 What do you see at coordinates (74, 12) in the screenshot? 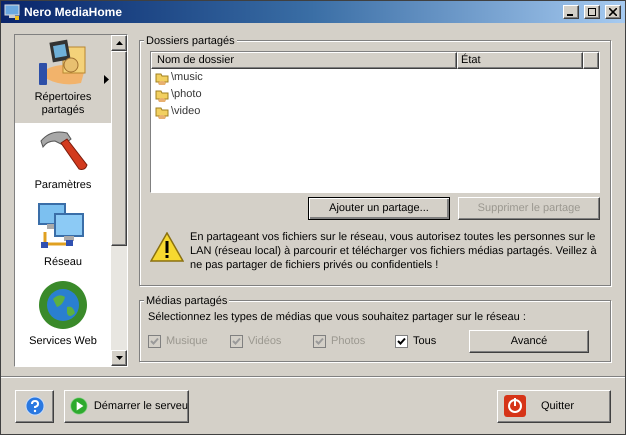
I see `window-title: Nero MediaHome` at bounding box center [74, 12].